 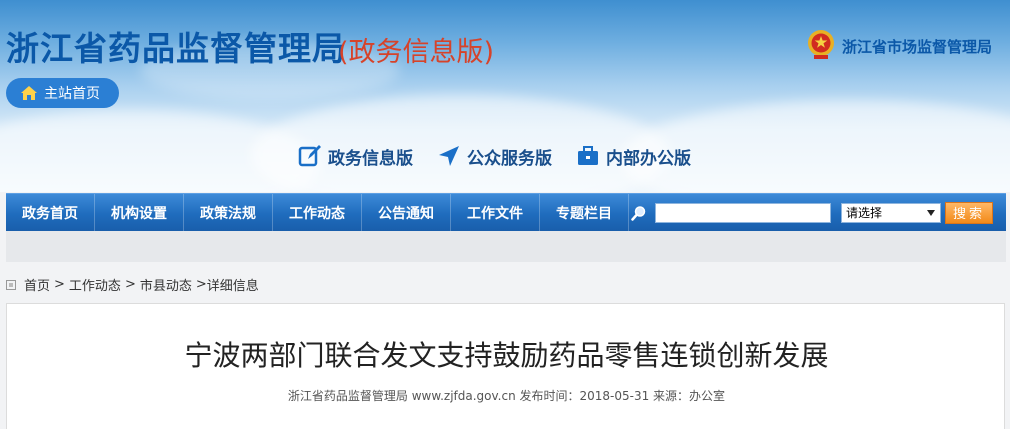 What do you see at coordinates (864, 213) in the screenshot?
I see `select-value: 请选择` at bounding box center [864, 213].